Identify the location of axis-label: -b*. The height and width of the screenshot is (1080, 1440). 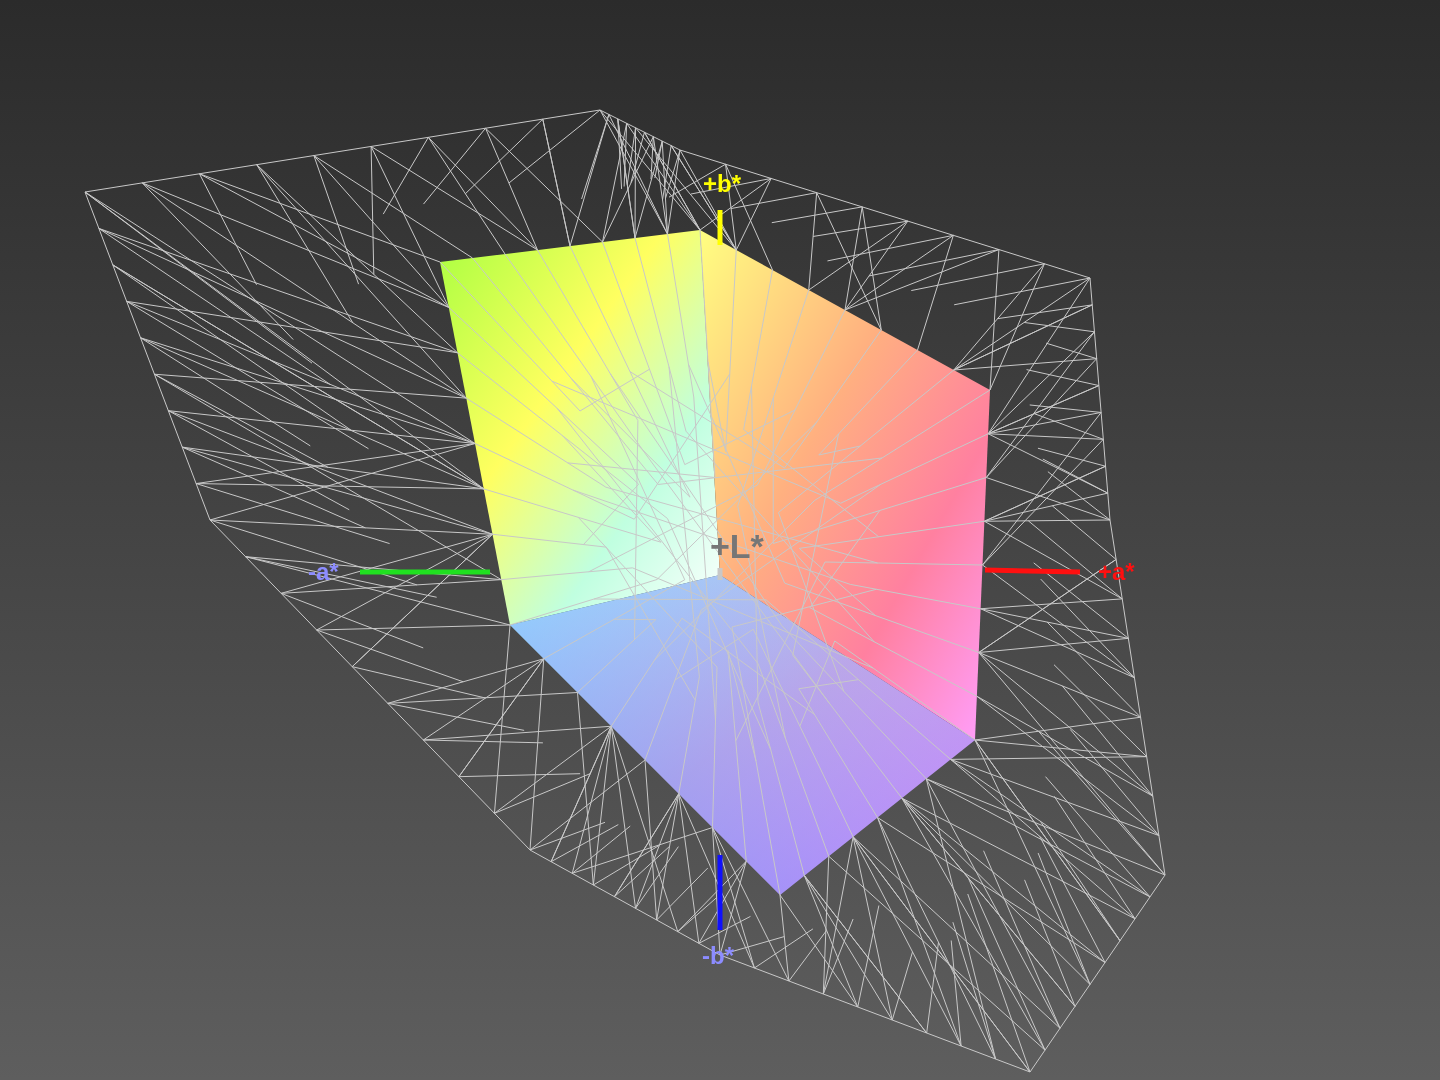
(718, 955).